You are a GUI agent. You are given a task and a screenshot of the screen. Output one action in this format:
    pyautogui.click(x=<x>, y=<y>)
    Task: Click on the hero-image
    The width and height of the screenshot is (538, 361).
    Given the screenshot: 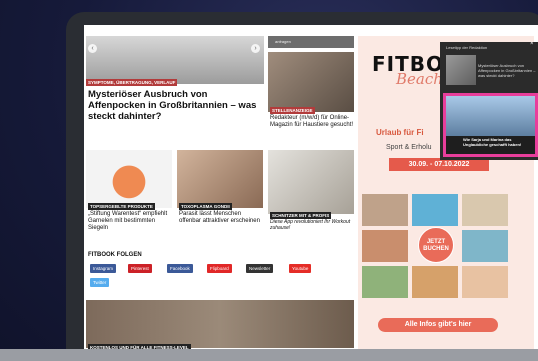 What is the action you would take?
    pyautogui.click(x=175, y=60)
    